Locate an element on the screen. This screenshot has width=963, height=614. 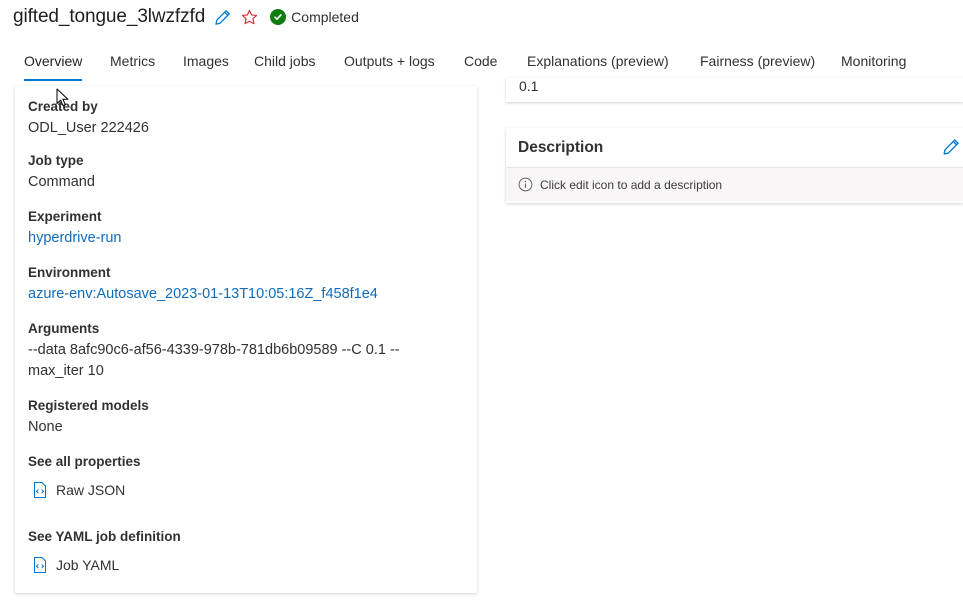
description-placeholder-text: Click edit icon to add a description is located at coordinates (631, 184).